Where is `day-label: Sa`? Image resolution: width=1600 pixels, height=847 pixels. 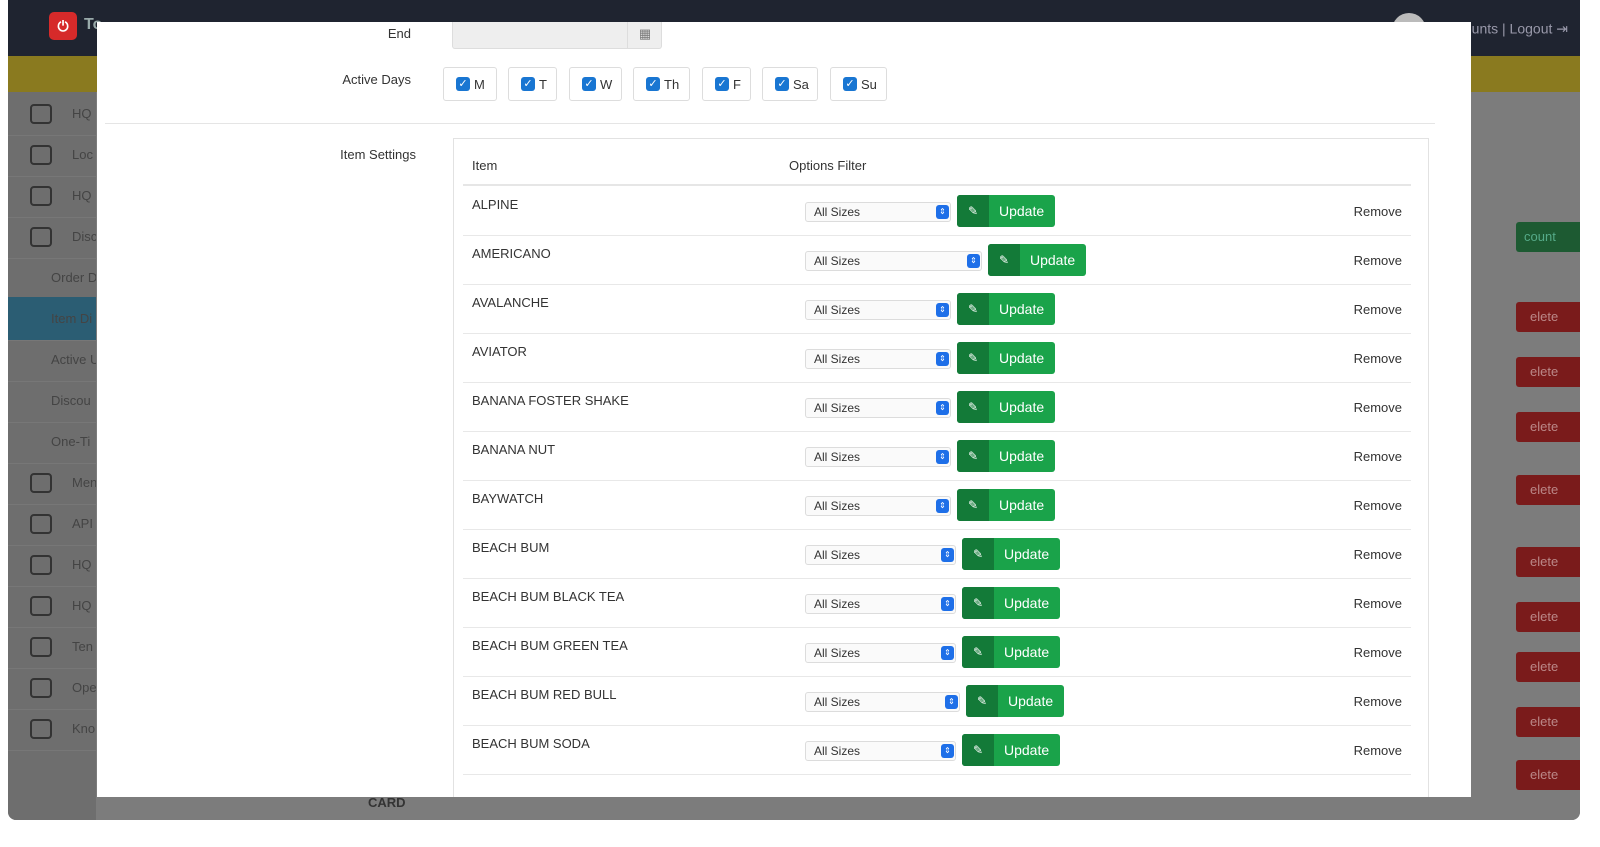
day-label: Sa is located at coordinates (801, 84).